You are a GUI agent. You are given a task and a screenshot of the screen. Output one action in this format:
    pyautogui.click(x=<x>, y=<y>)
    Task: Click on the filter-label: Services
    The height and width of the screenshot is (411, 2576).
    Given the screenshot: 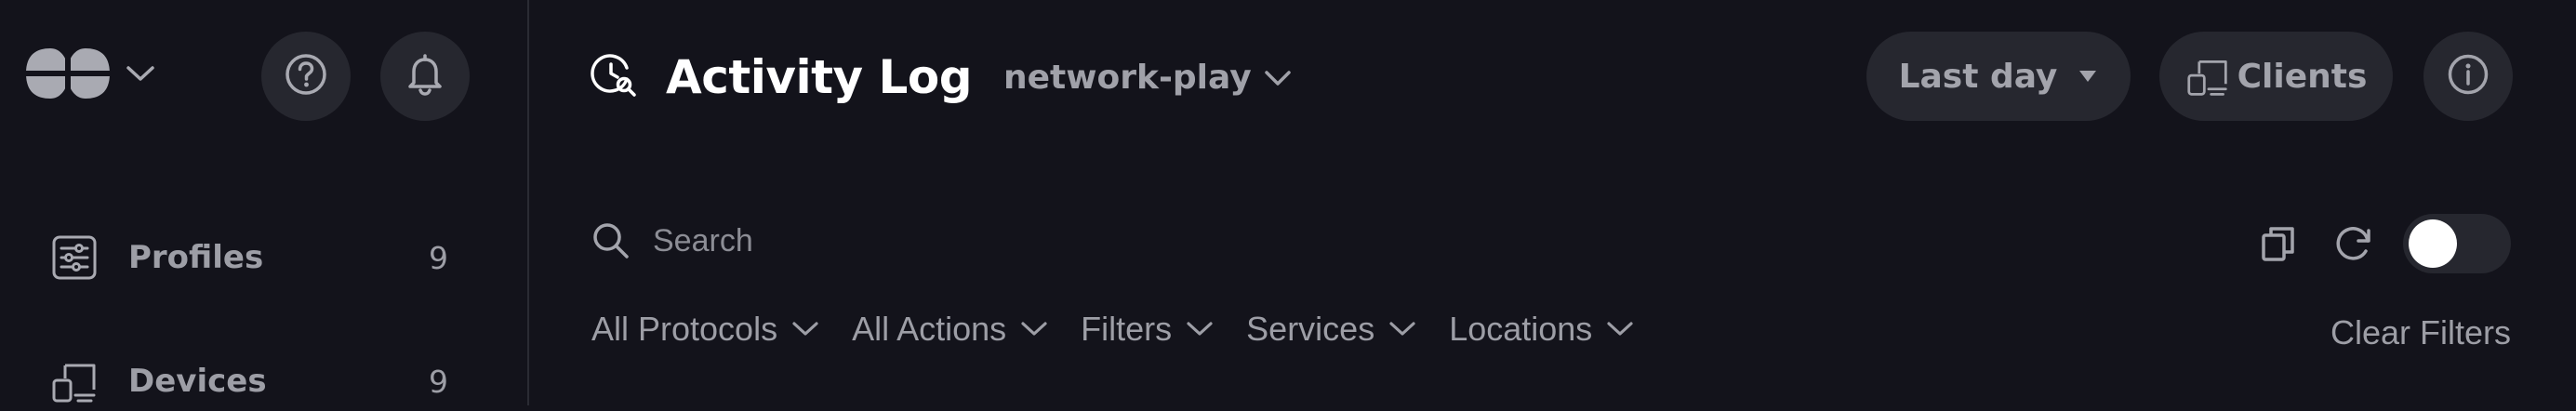 What is the action you would take?
    pyautogui.click(x=1310, y=329)
    